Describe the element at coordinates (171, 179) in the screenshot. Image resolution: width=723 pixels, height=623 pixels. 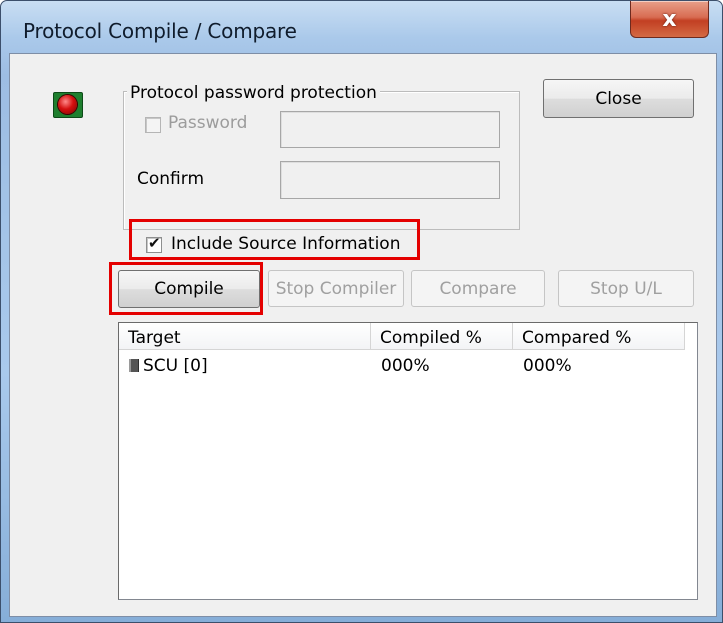
I see `confirm-label: Confirm` at that location.